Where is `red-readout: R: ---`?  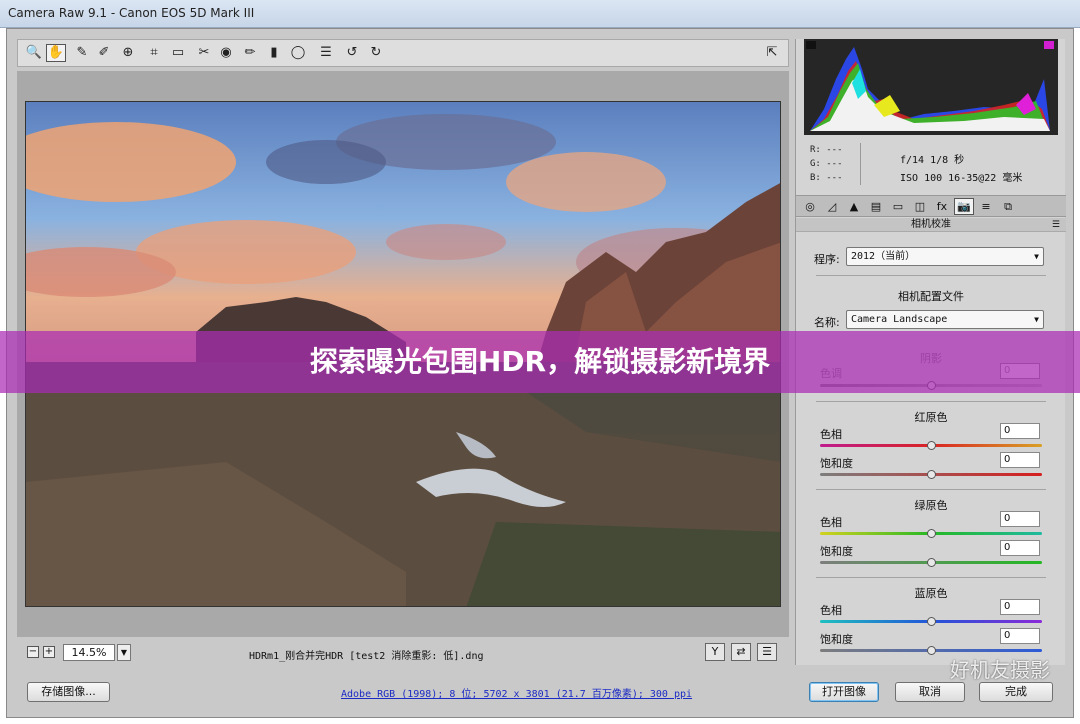 red-readout: R: --- is located at coordinates (826, 150).